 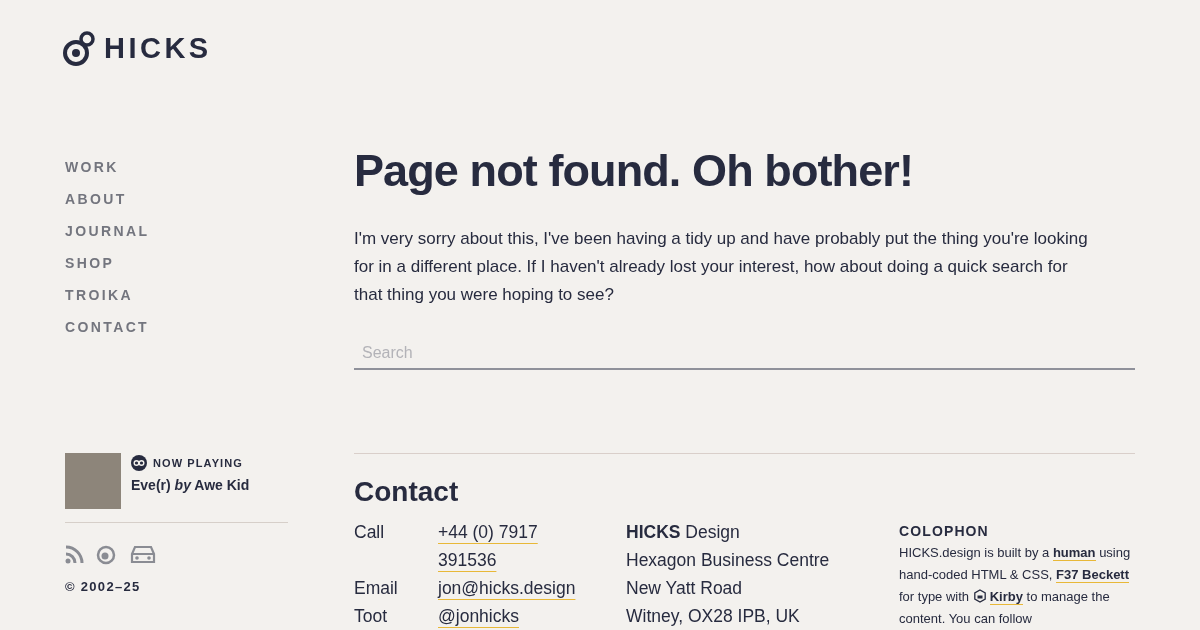 What do you see at coordinates (143, 554) in the screenshot?
I see `car-icon` at bounding box center [143, 554].